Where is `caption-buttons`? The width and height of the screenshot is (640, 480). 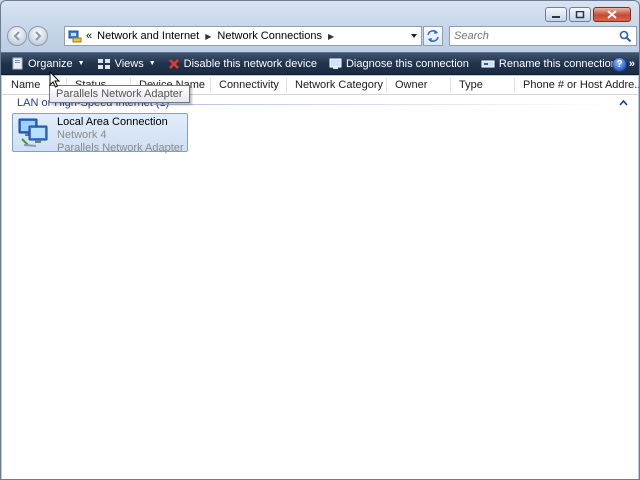
caption-buttons is located at coordinates (588, 14).